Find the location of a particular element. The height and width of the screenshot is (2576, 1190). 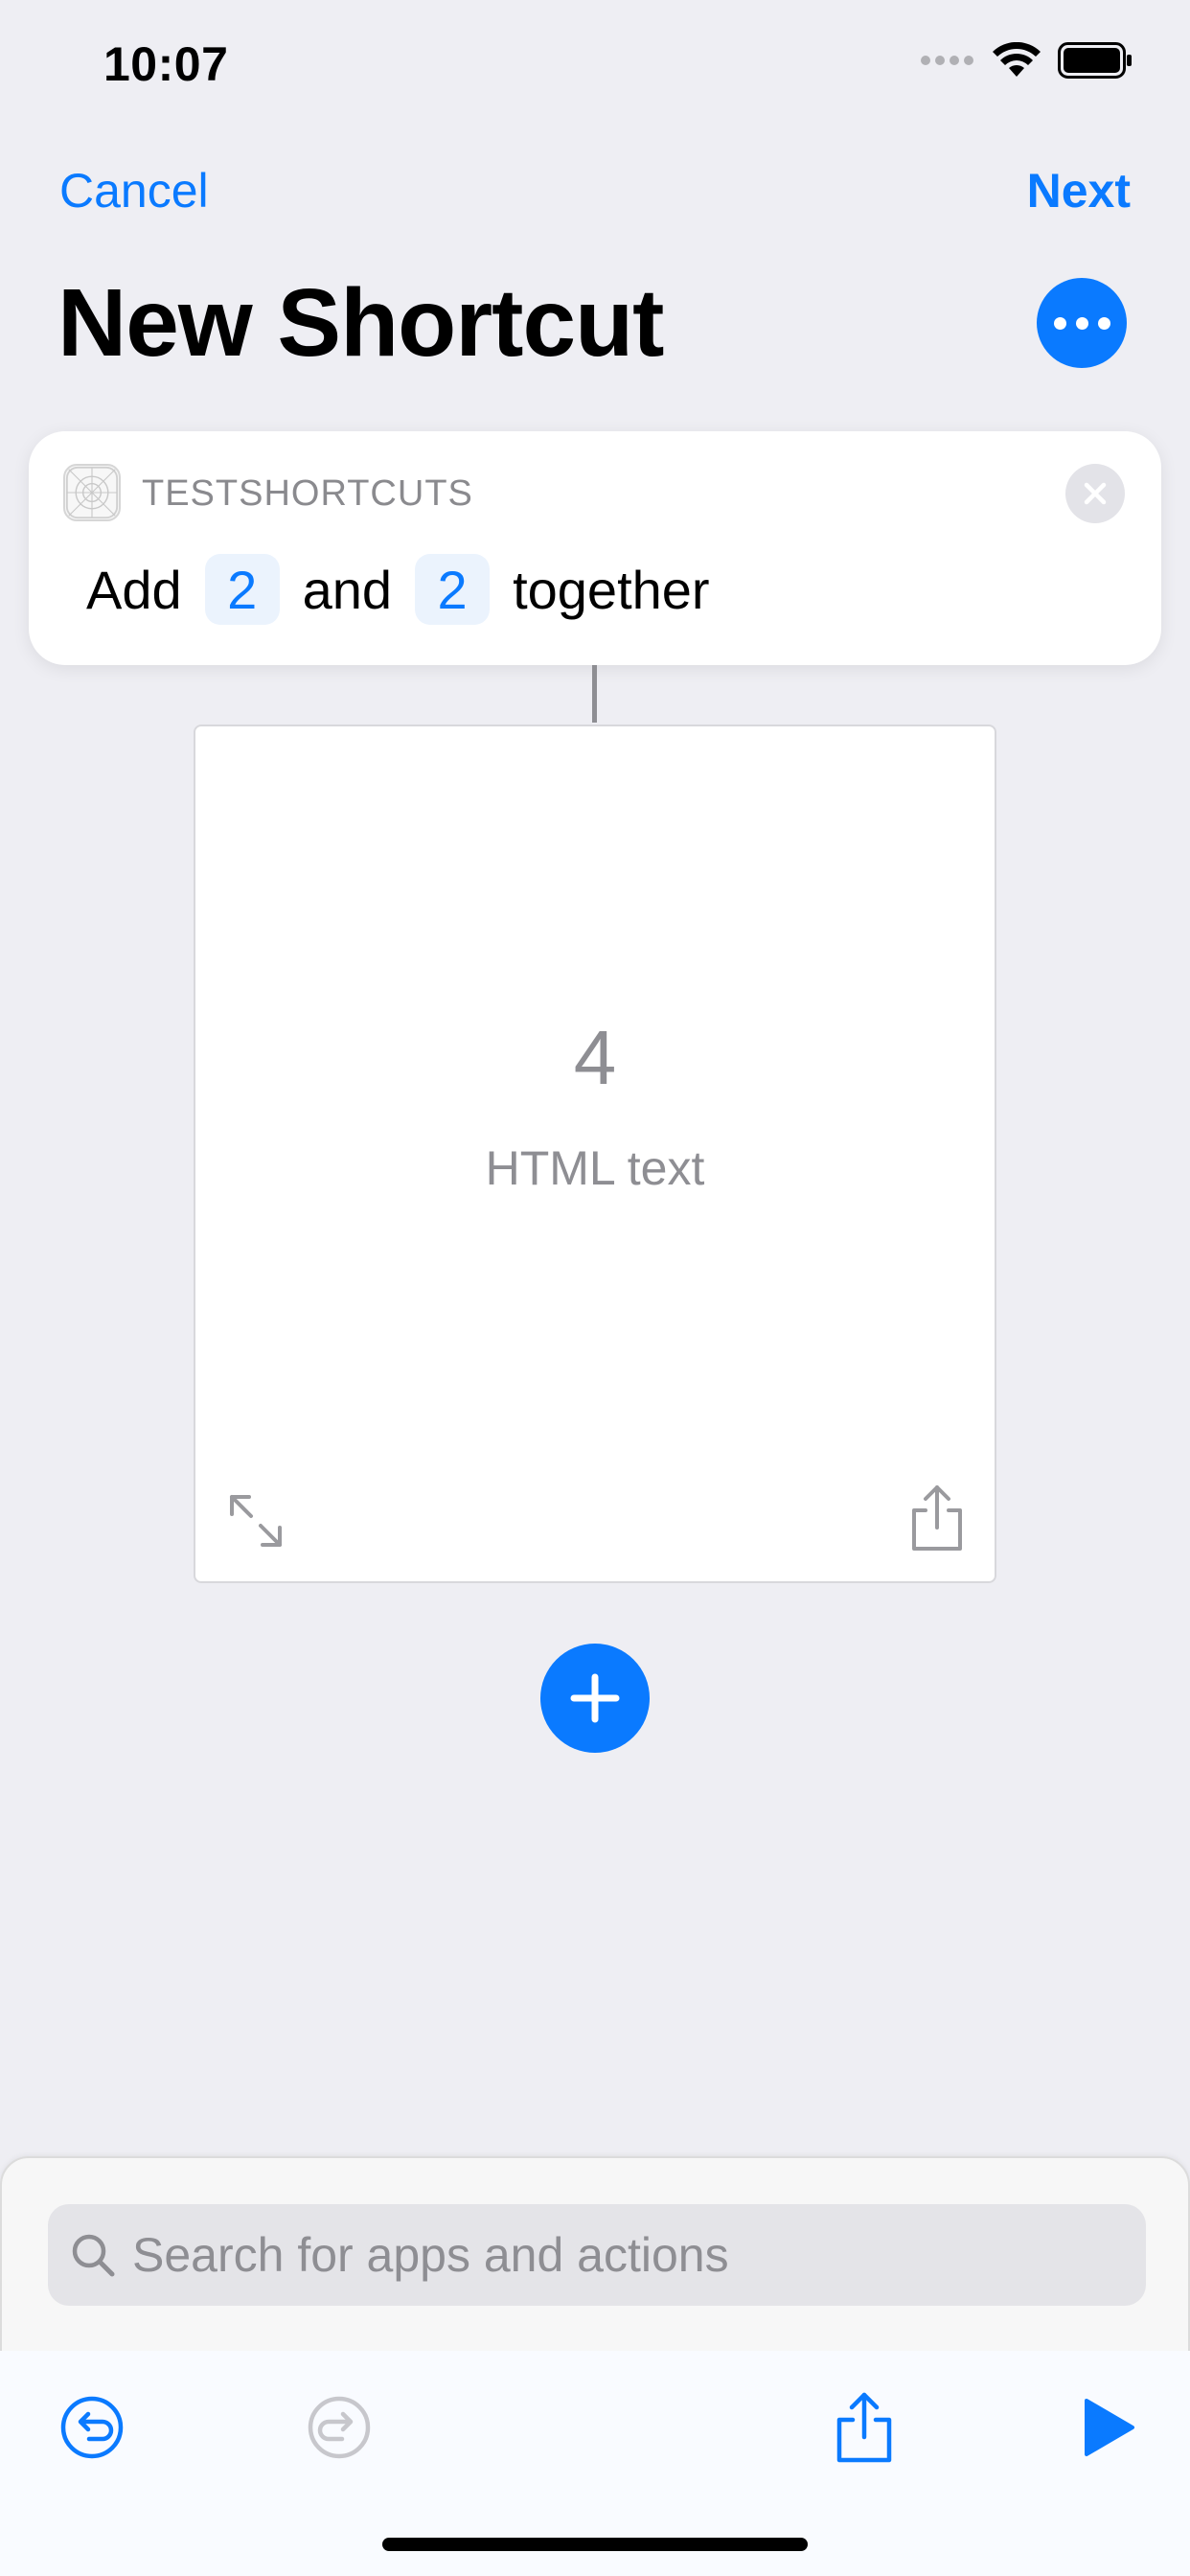

flow-connector is located at coordinates (594, 694).